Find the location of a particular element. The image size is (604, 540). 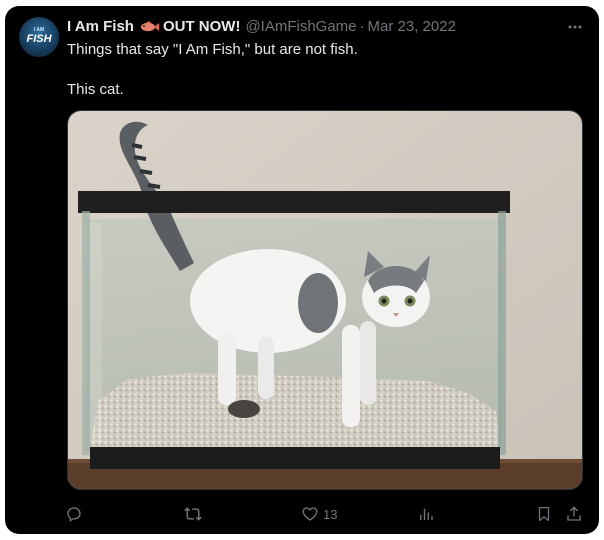

views-icon is located at coordinates (426, 514).